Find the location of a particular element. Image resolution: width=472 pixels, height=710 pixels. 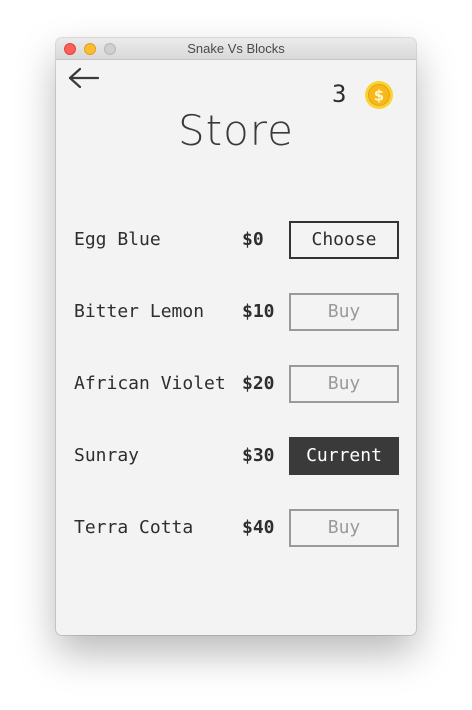

item-price: $0 is located at coordinates (253, 239).